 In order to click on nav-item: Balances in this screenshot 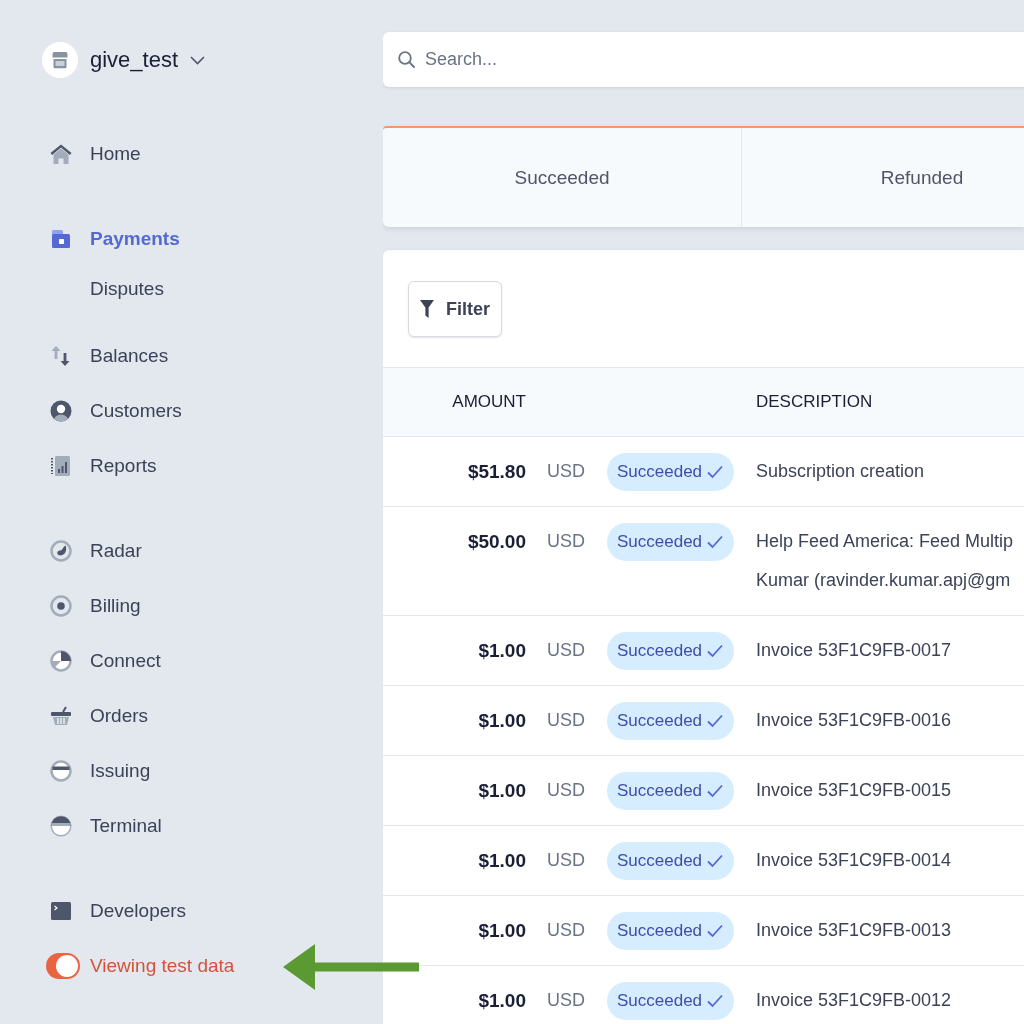, I will do `click(109, 355)`.